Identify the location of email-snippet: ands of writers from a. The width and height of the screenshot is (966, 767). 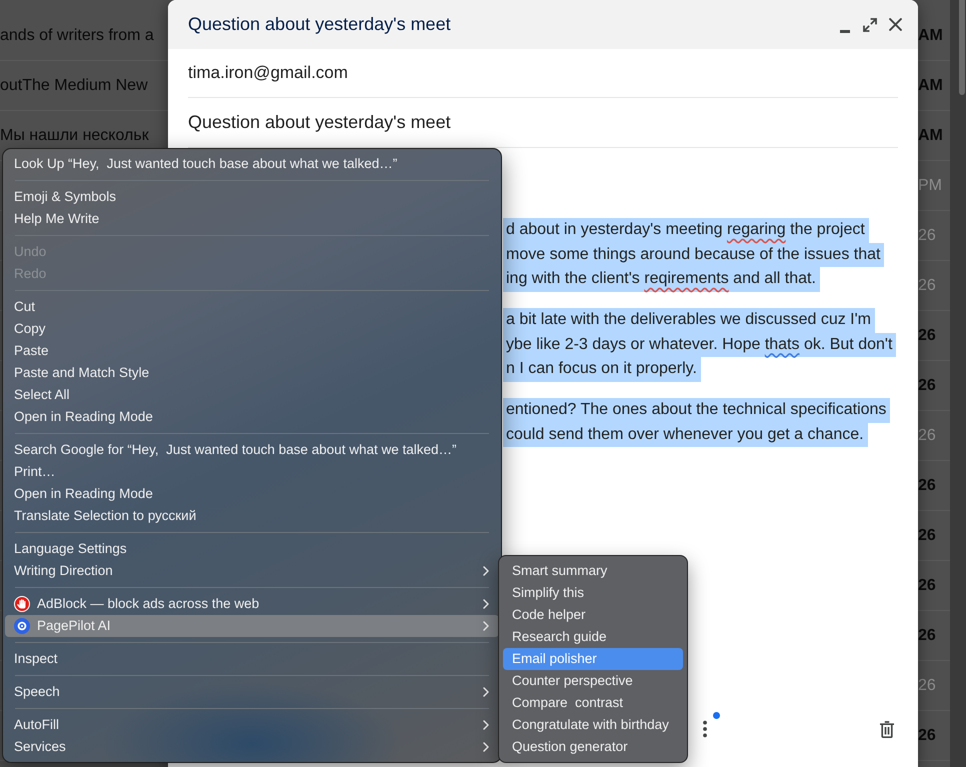
(77, 36).